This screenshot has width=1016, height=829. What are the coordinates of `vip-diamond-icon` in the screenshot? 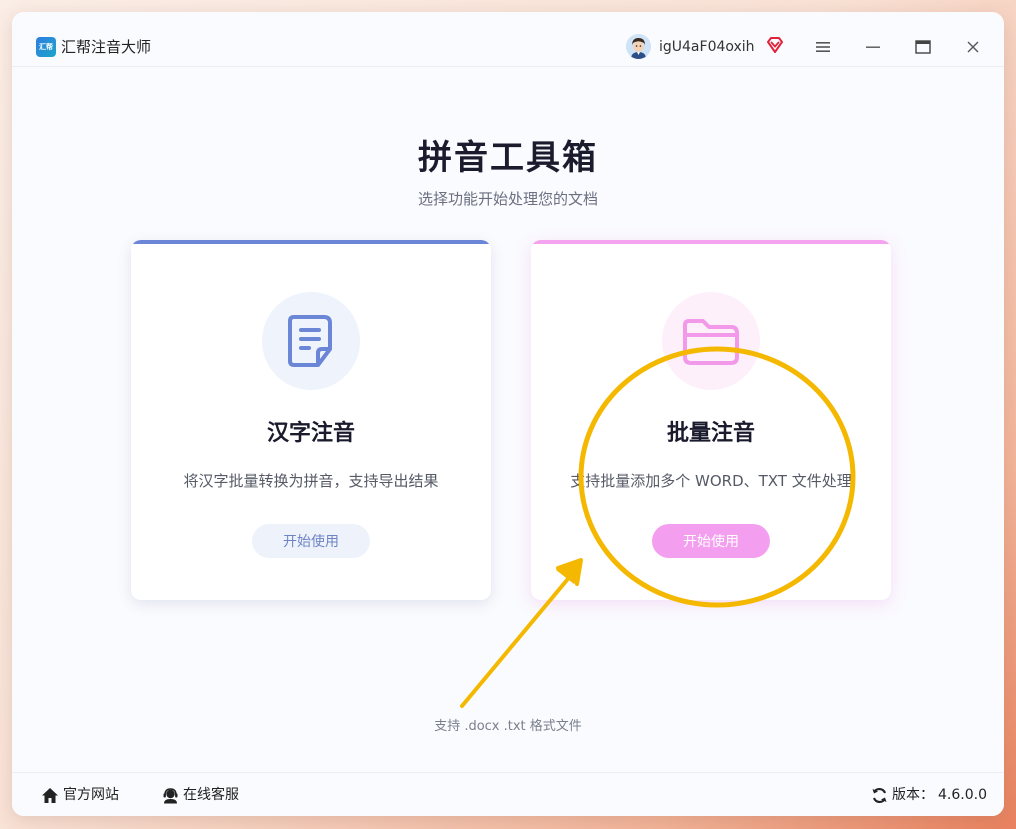 It's located at (775, 45).